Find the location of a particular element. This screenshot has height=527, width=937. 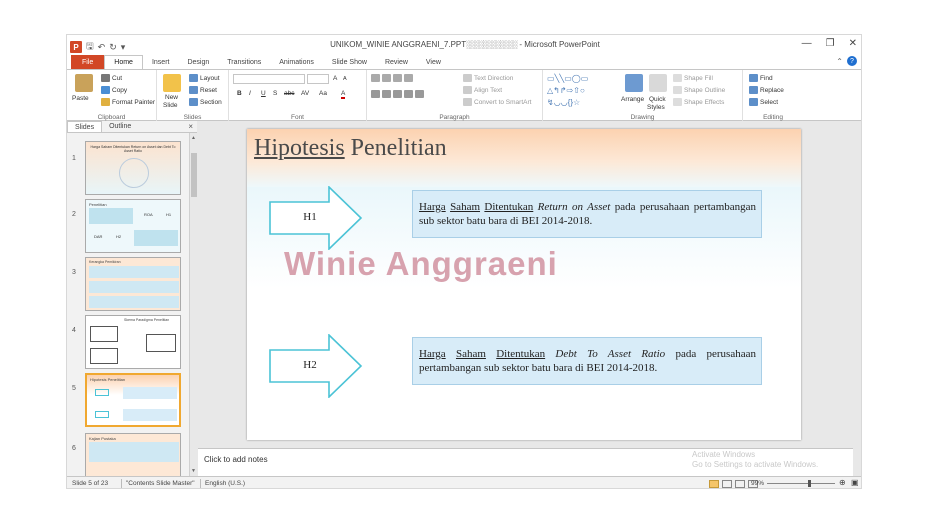

slide-thumbnail-3: Kerangka Pemikiran is located at coordinates (133, 284).